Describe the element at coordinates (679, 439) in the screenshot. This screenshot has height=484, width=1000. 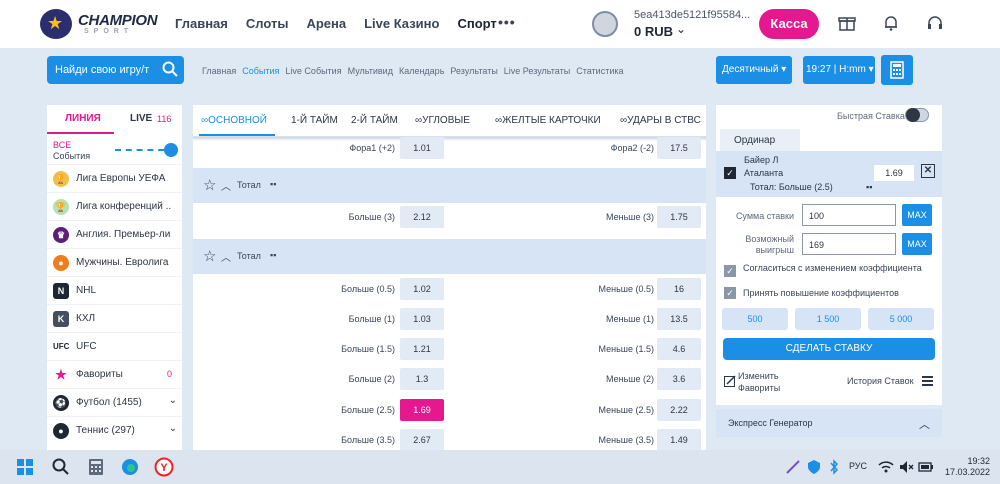
I see `odds-button: 1.49` at that location.